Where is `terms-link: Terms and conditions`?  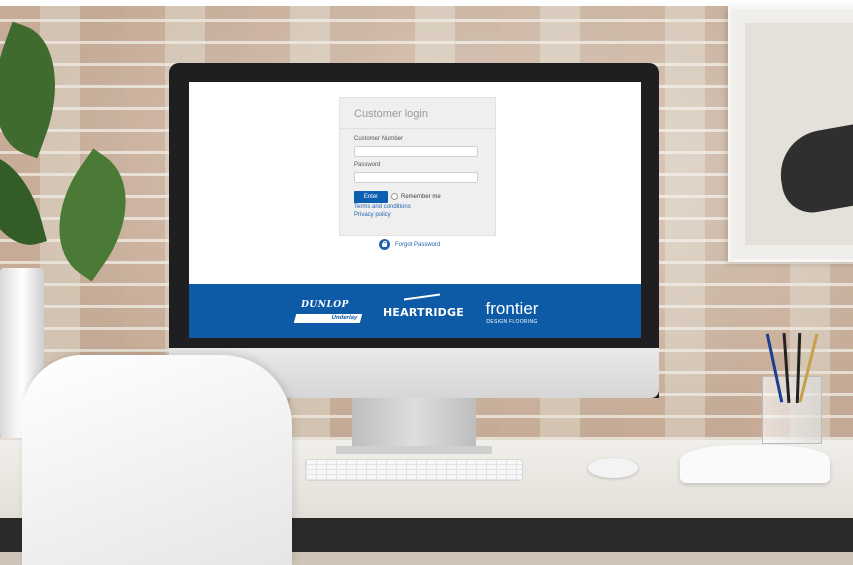
terms-link: Terms and conditions is located at coordinates (382, 207).